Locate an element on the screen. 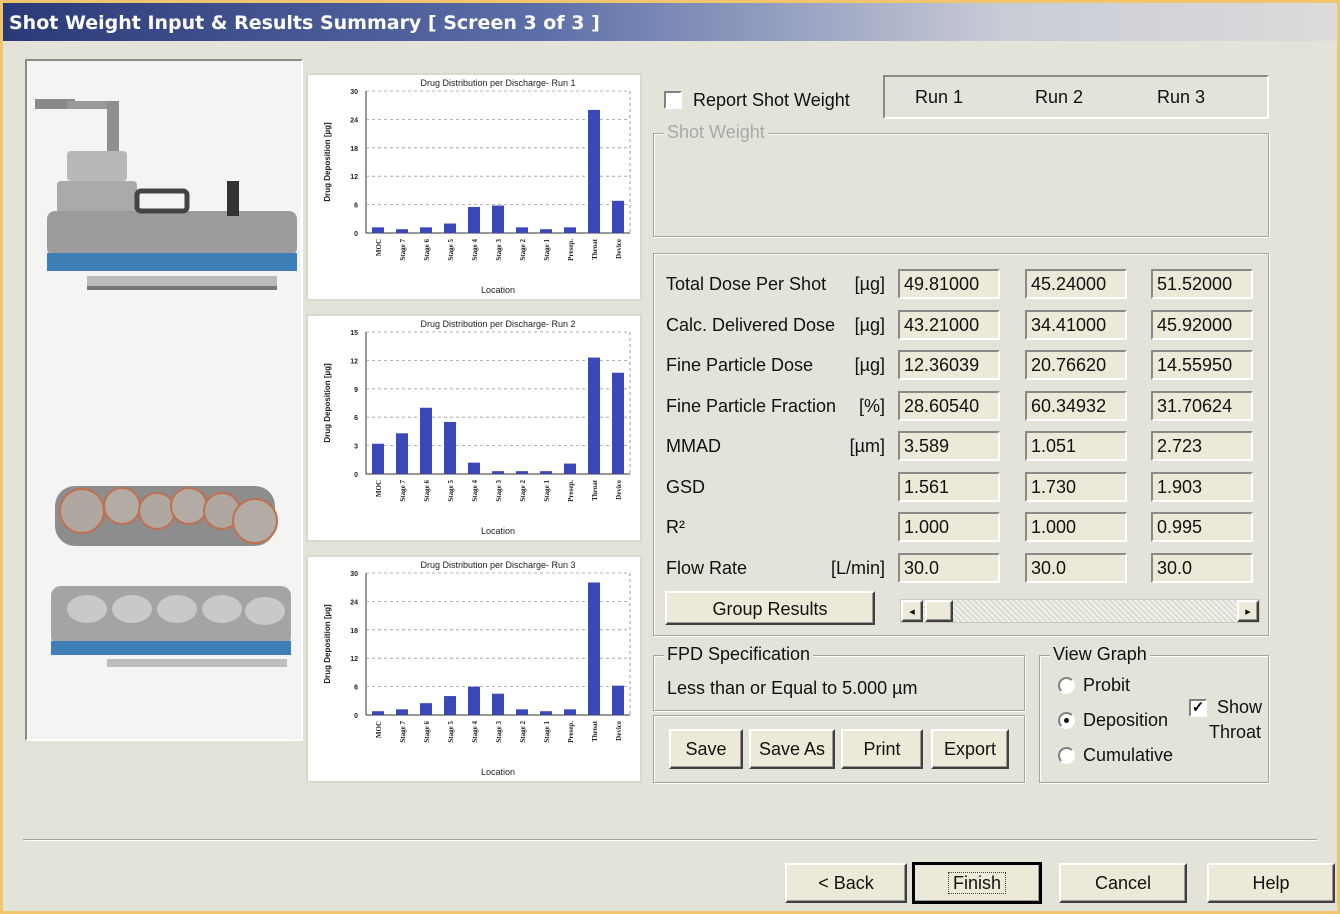 Image resolution: width=1340 pixels, height=914 pixels. result-label: Flow Rate is located at coordinates (707, 567).